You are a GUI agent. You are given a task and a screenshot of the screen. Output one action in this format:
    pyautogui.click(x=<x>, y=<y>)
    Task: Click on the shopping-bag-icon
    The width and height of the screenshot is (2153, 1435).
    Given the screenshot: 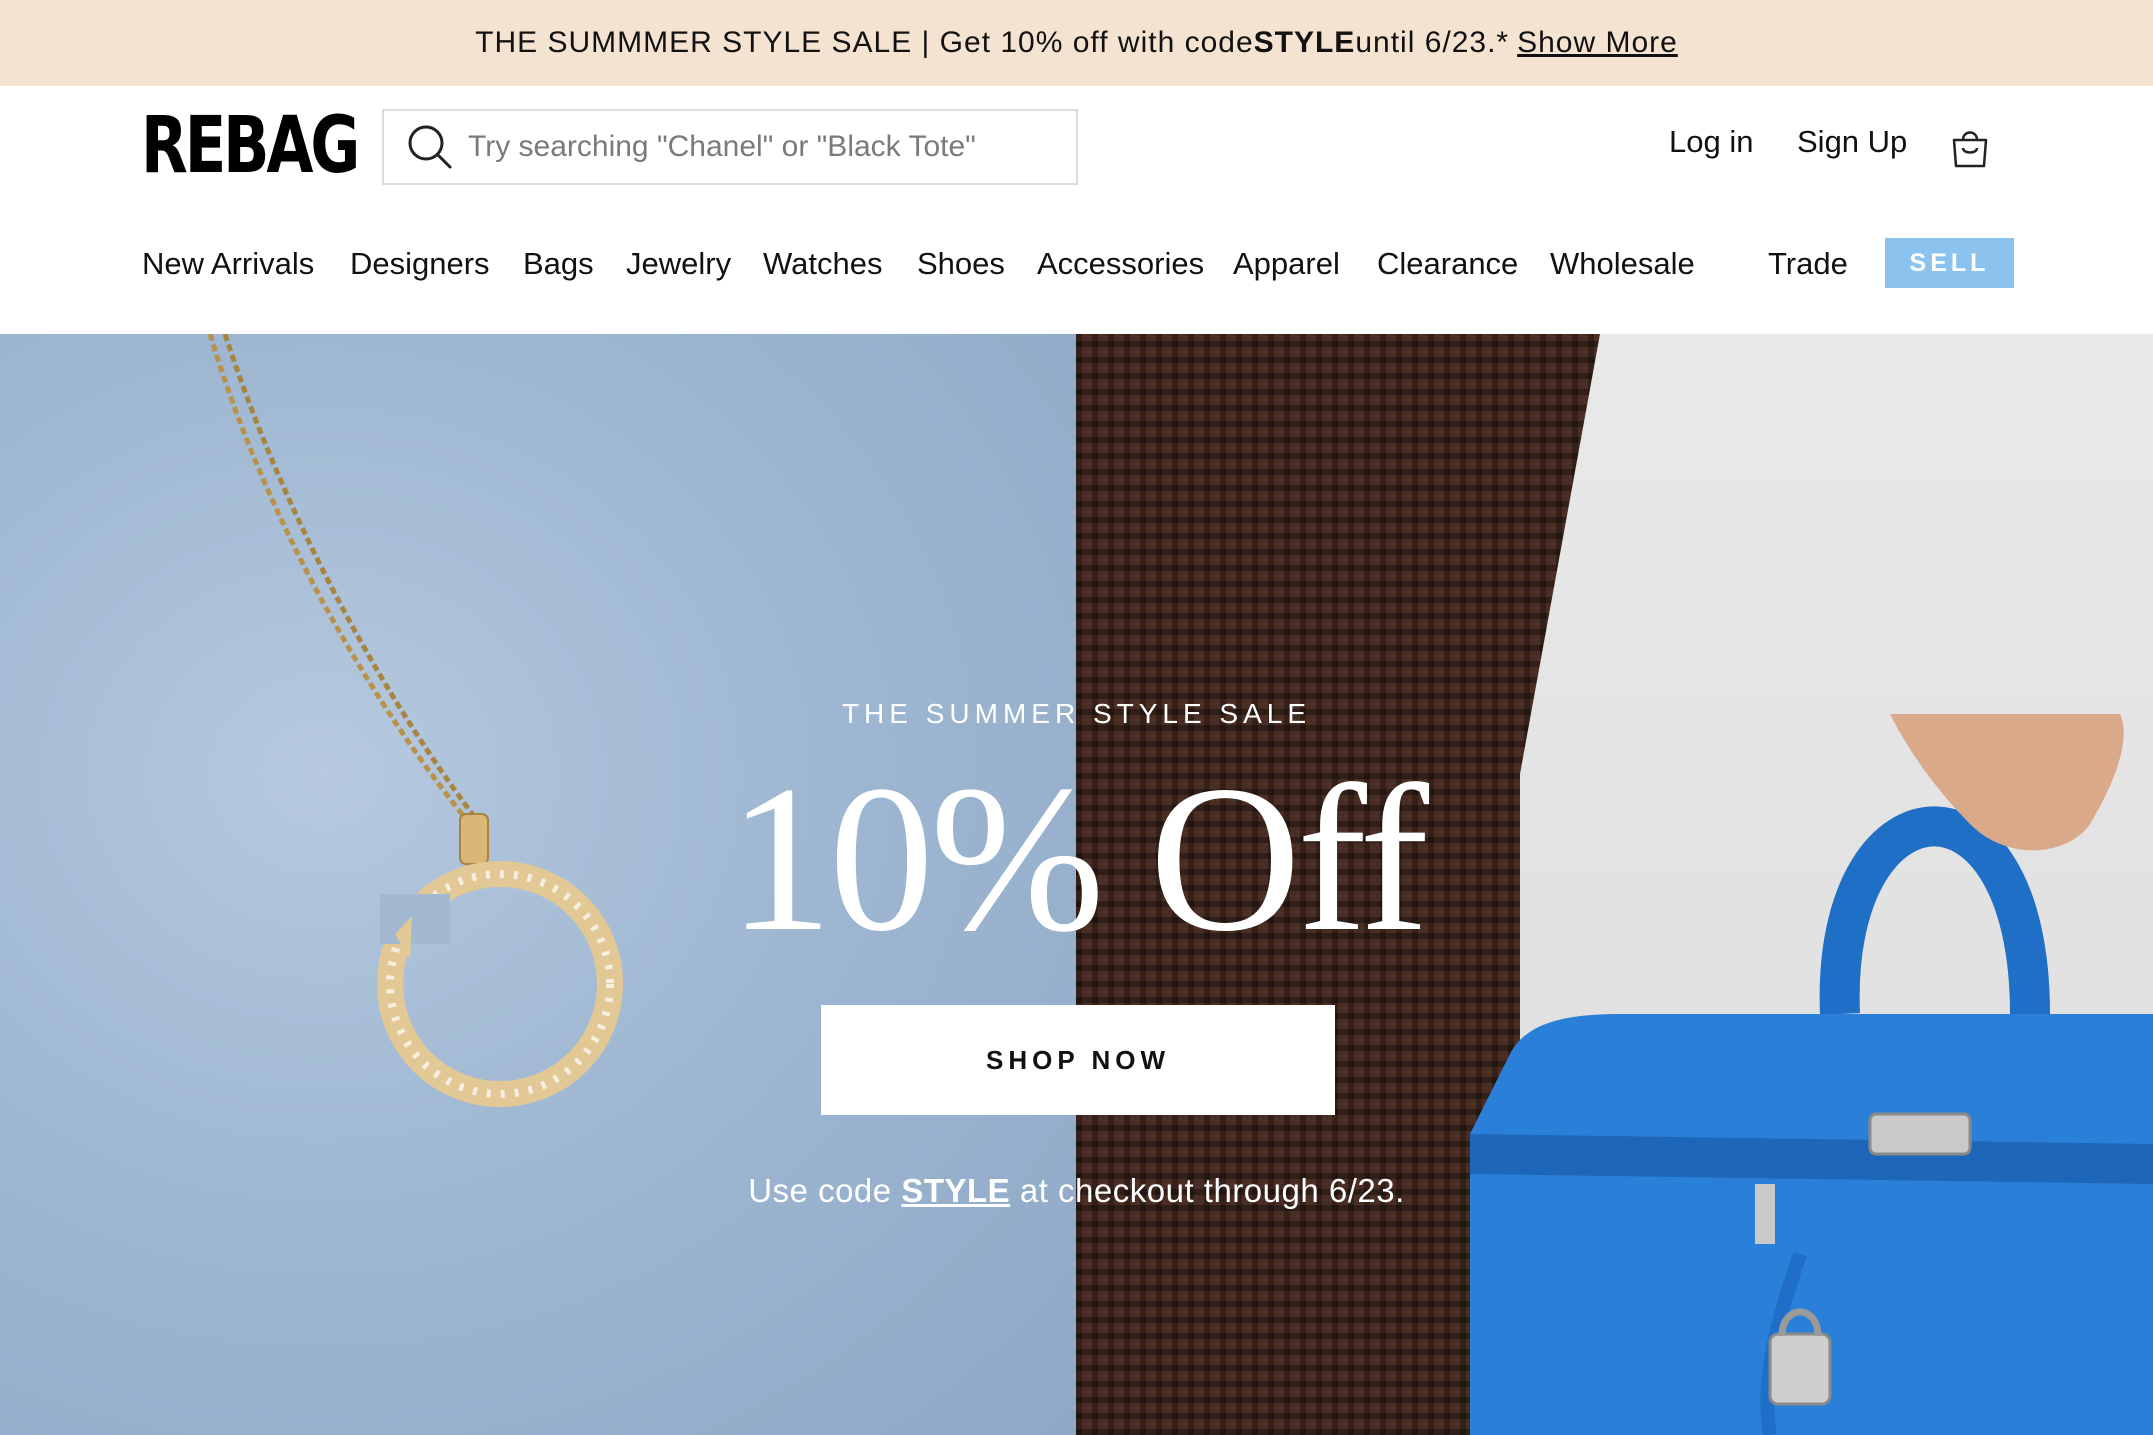 What is the action you would take?
    pyautogui.click(x=1970, y=148)
    